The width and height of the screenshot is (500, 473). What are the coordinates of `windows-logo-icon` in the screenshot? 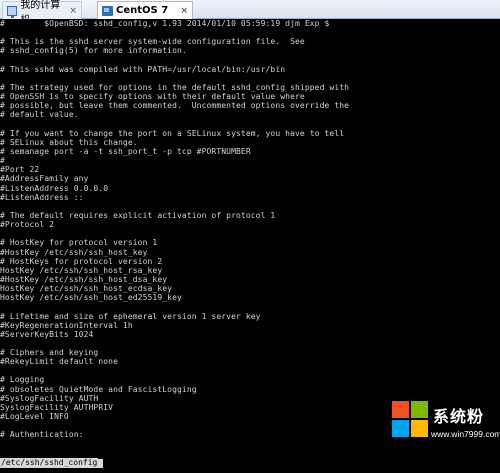 It's located at (410, 419).